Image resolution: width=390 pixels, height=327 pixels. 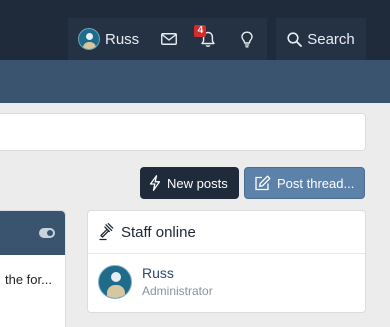 What do you see at coordinates (122, 39) in the screenshot?
I see `account-username: Russ` at bounding box center [122, 39].